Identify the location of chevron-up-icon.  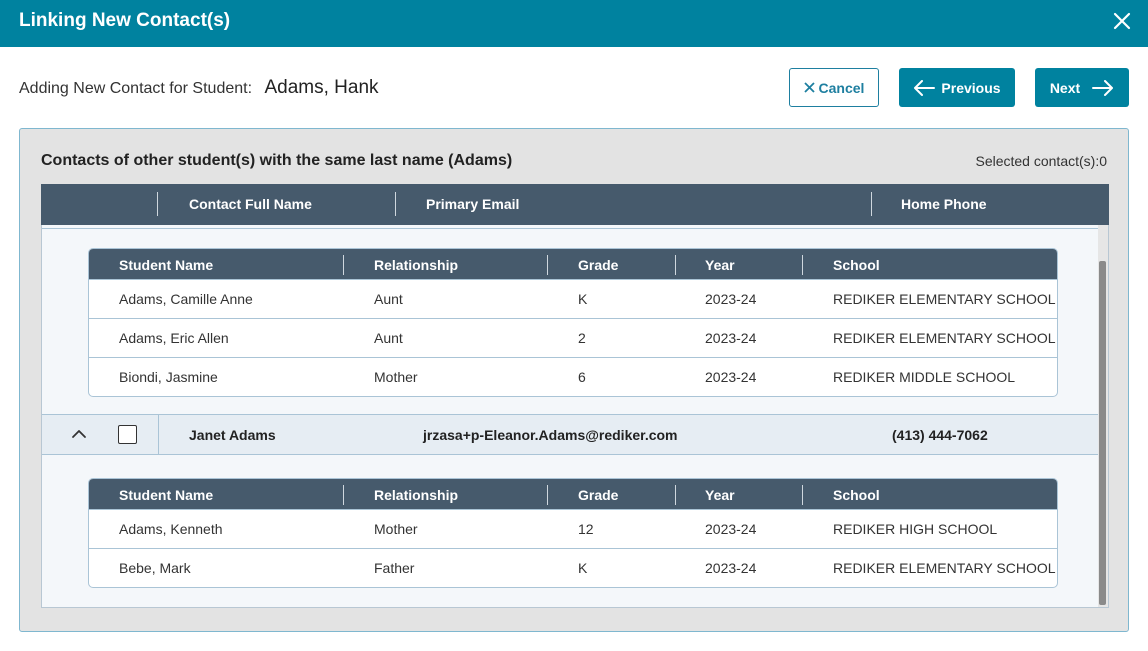
(79, 435).